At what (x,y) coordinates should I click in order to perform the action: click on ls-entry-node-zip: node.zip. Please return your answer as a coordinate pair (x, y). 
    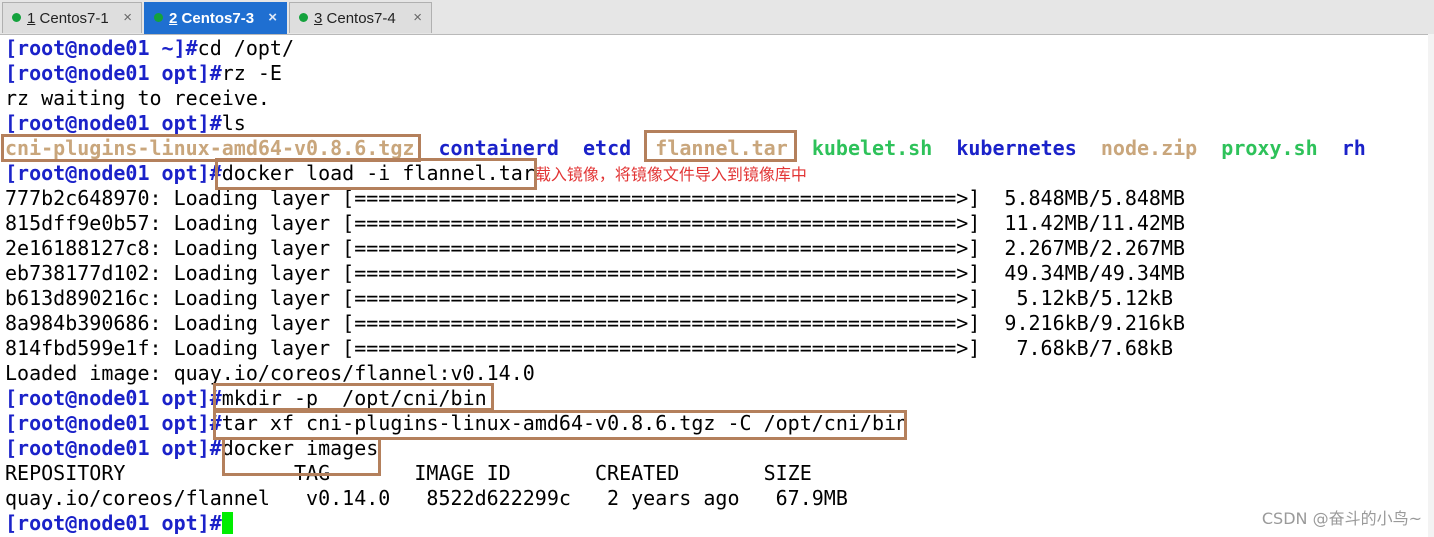
    Looking at the image, I should click on (1149, 148).